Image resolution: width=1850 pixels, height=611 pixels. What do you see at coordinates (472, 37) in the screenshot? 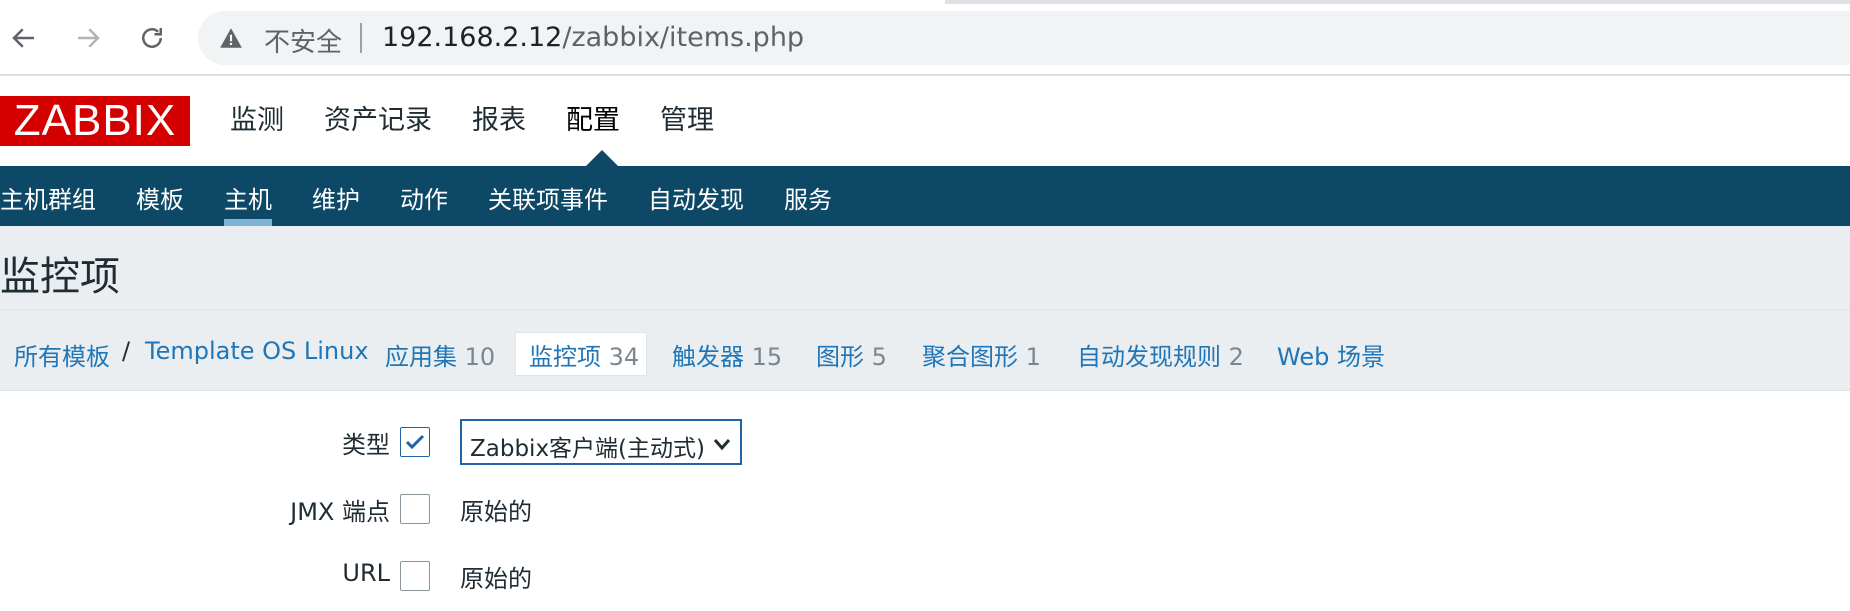
I see `url-host: 192.168.2.12` at bounding box center [472, 37].